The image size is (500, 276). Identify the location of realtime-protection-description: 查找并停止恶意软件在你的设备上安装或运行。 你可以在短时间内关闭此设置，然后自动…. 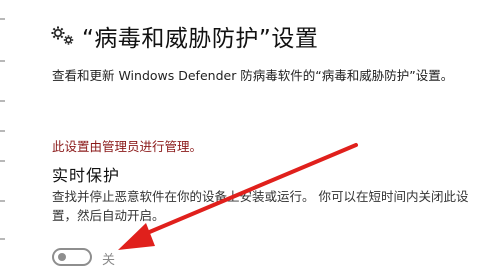
(260, 206).